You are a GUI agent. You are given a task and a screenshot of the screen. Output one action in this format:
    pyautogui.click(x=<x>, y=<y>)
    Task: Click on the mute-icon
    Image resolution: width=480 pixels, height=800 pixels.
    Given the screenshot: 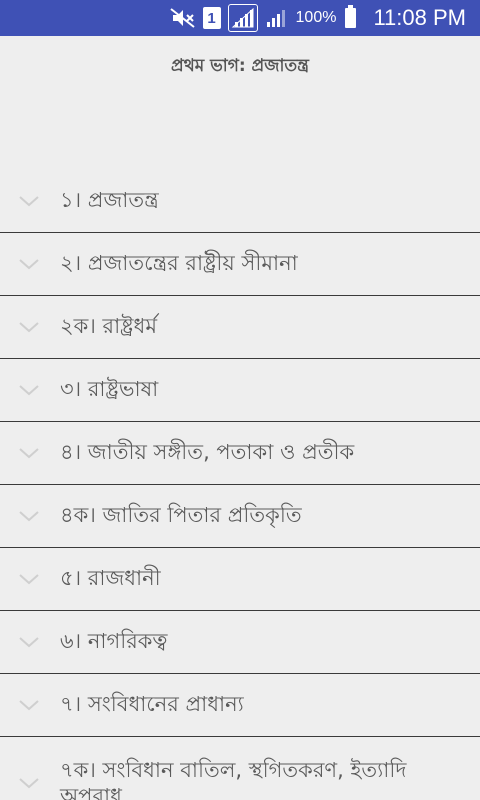 What is the action you would take?
    pyautogui.click(x=182, y=18)
    